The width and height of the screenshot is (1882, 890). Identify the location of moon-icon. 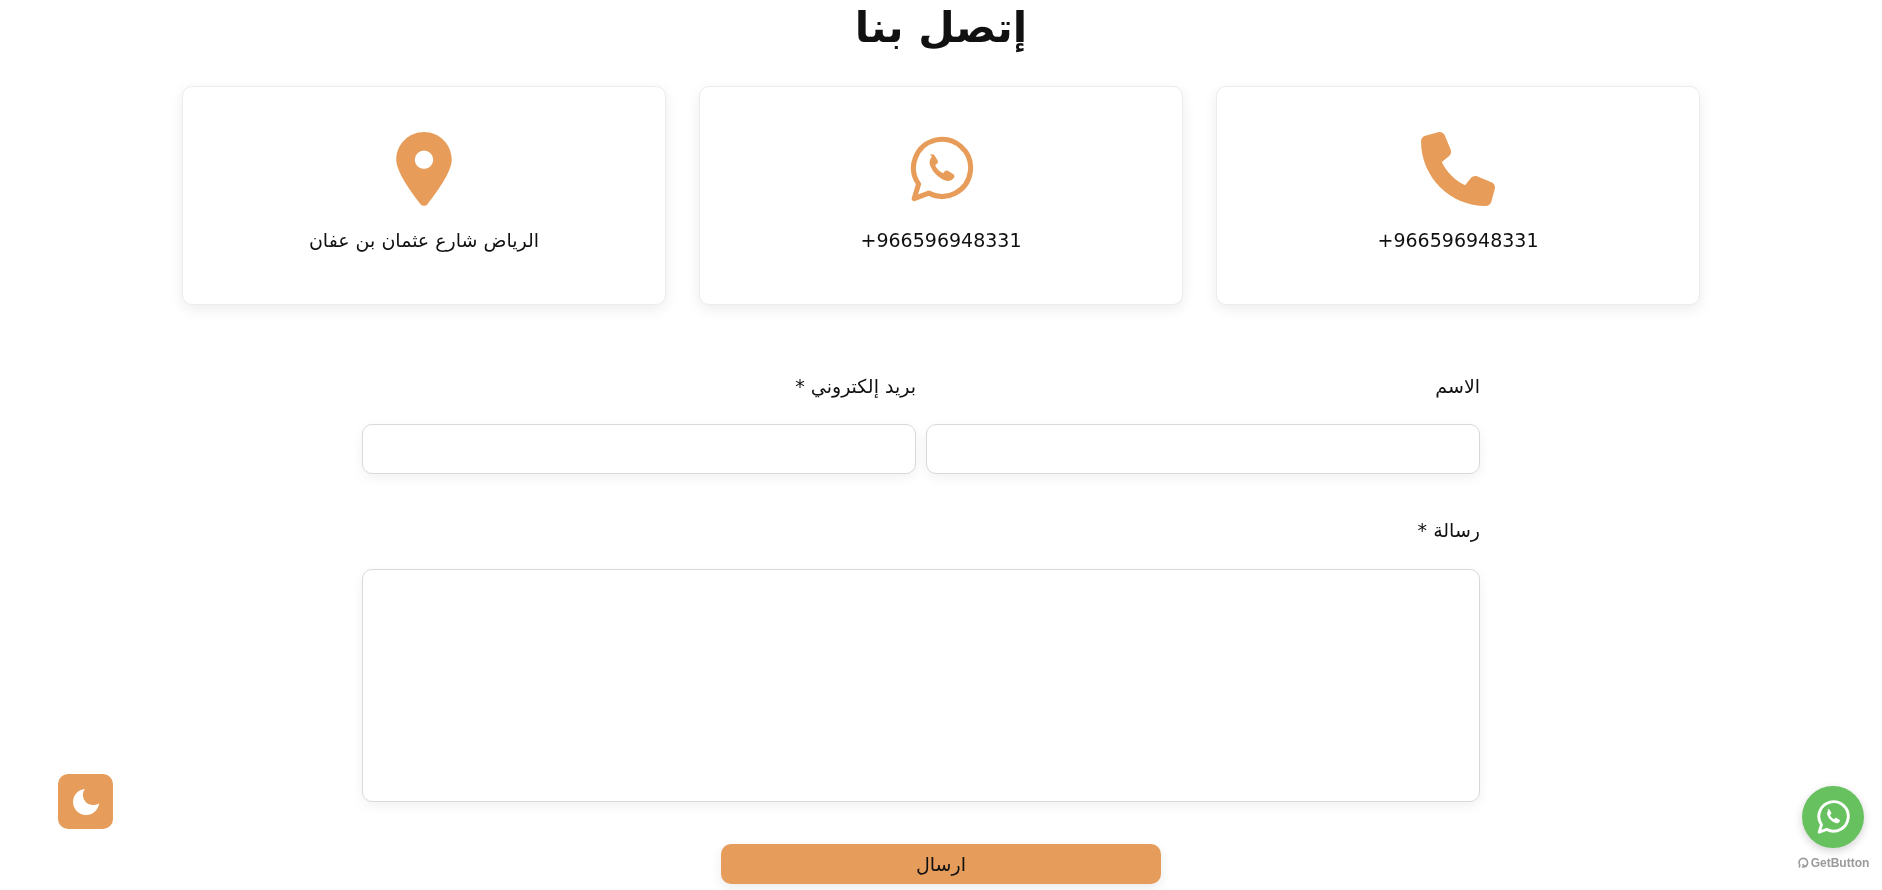
(85, 801).